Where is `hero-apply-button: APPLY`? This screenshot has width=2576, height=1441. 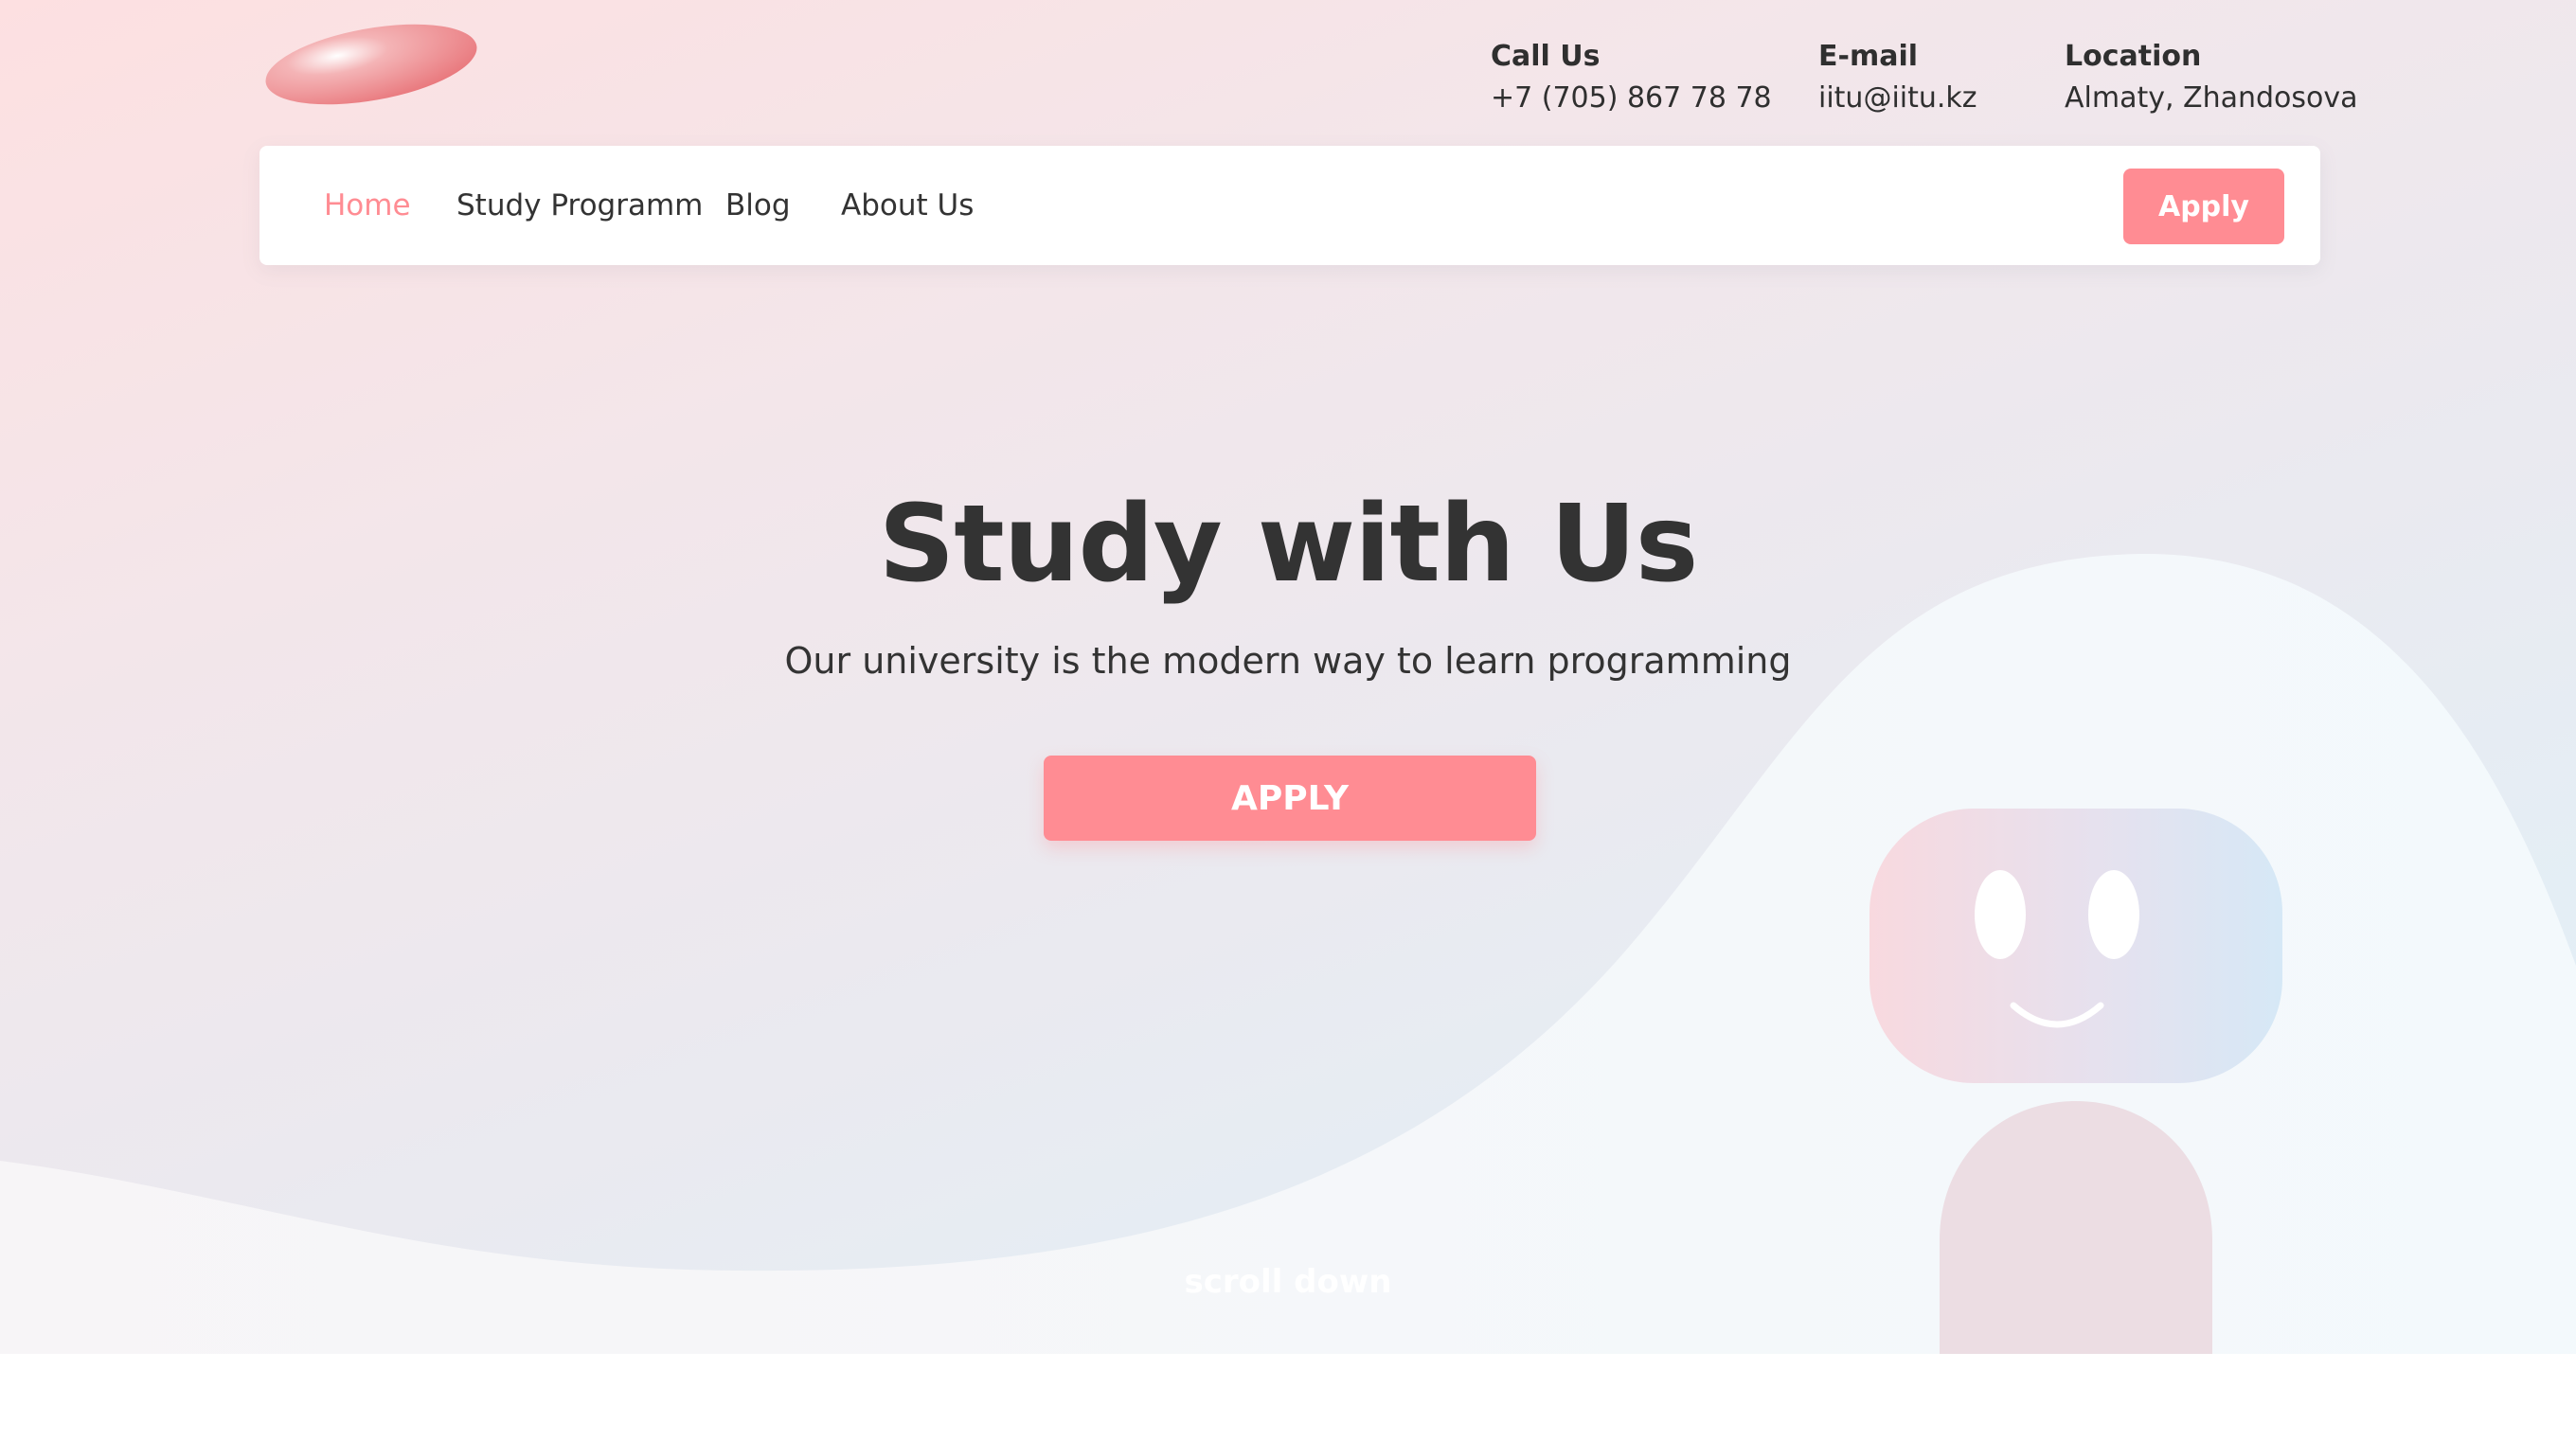
hero-apply-button: APPLY is located at coordinates (1290, 798).